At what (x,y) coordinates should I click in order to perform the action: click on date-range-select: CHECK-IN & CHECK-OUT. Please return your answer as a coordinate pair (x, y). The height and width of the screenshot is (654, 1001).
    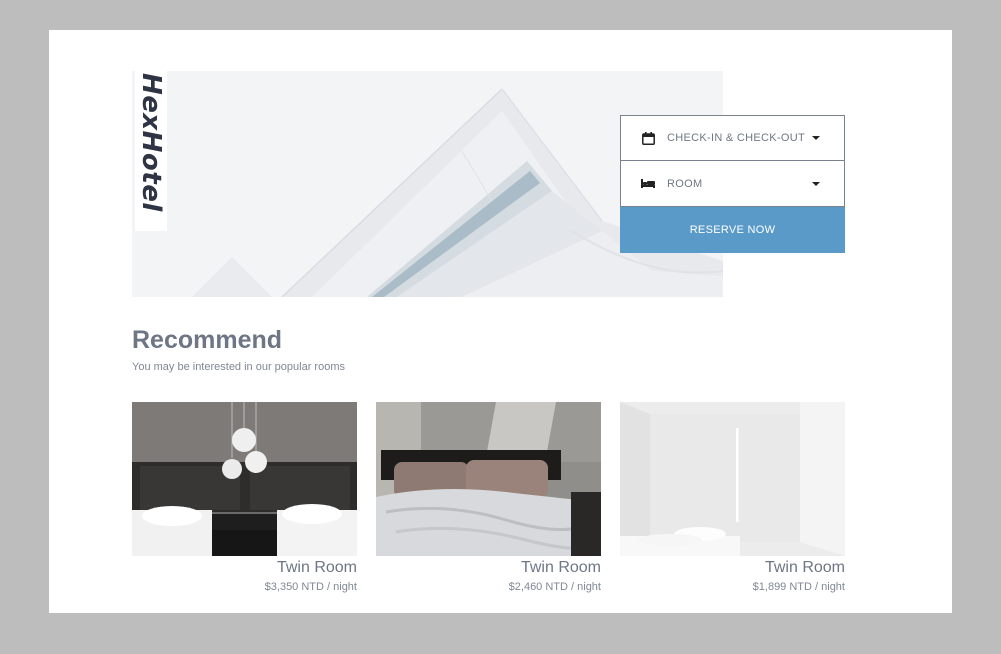
    Looking at the image, I should click on (732, 138).